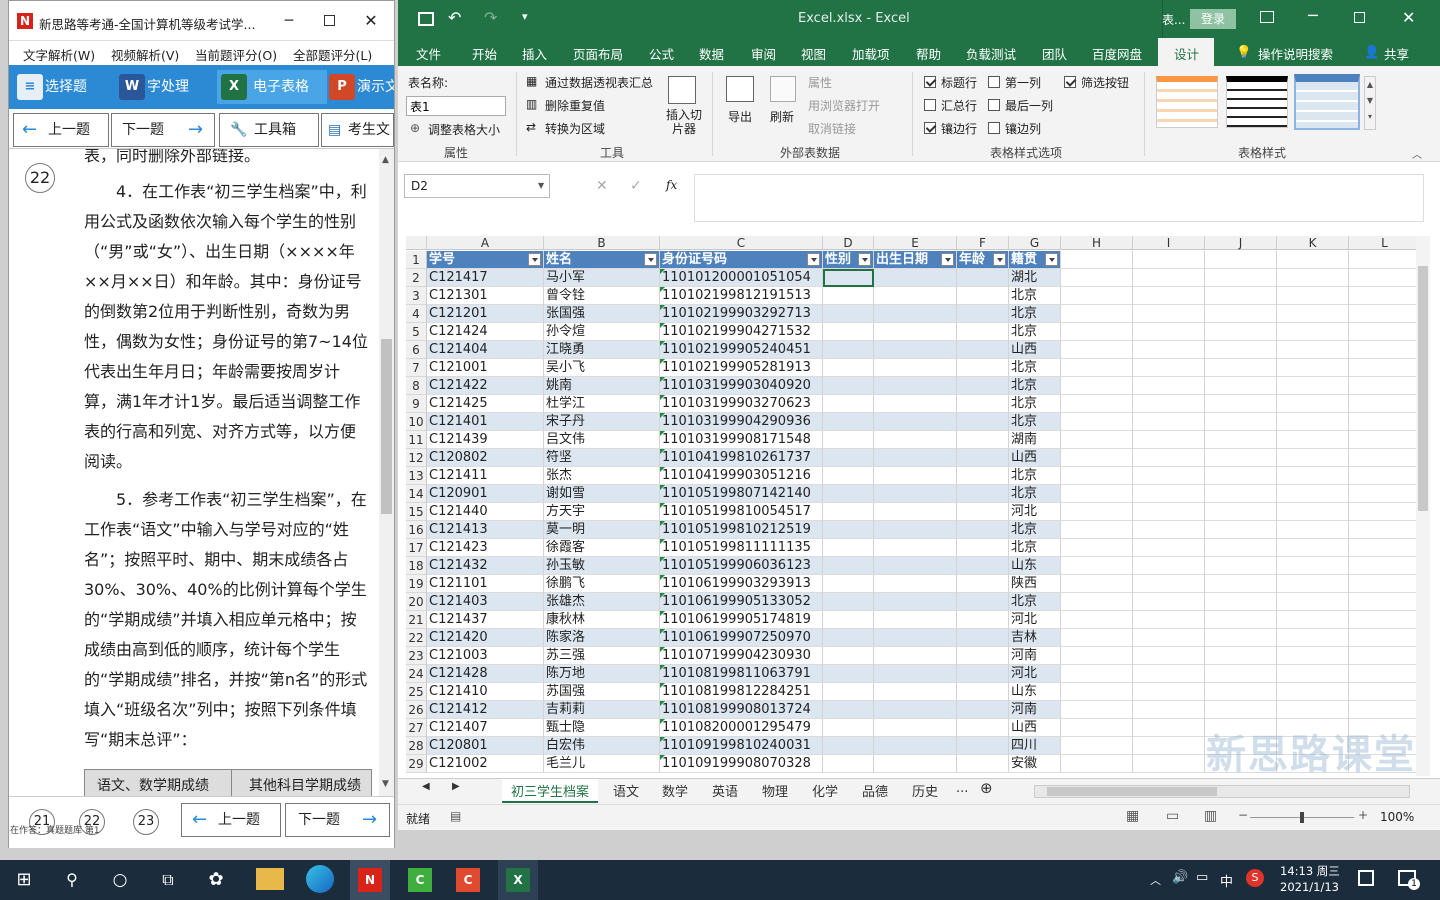  I want to click on cell: 山东, so click(1035, 692).